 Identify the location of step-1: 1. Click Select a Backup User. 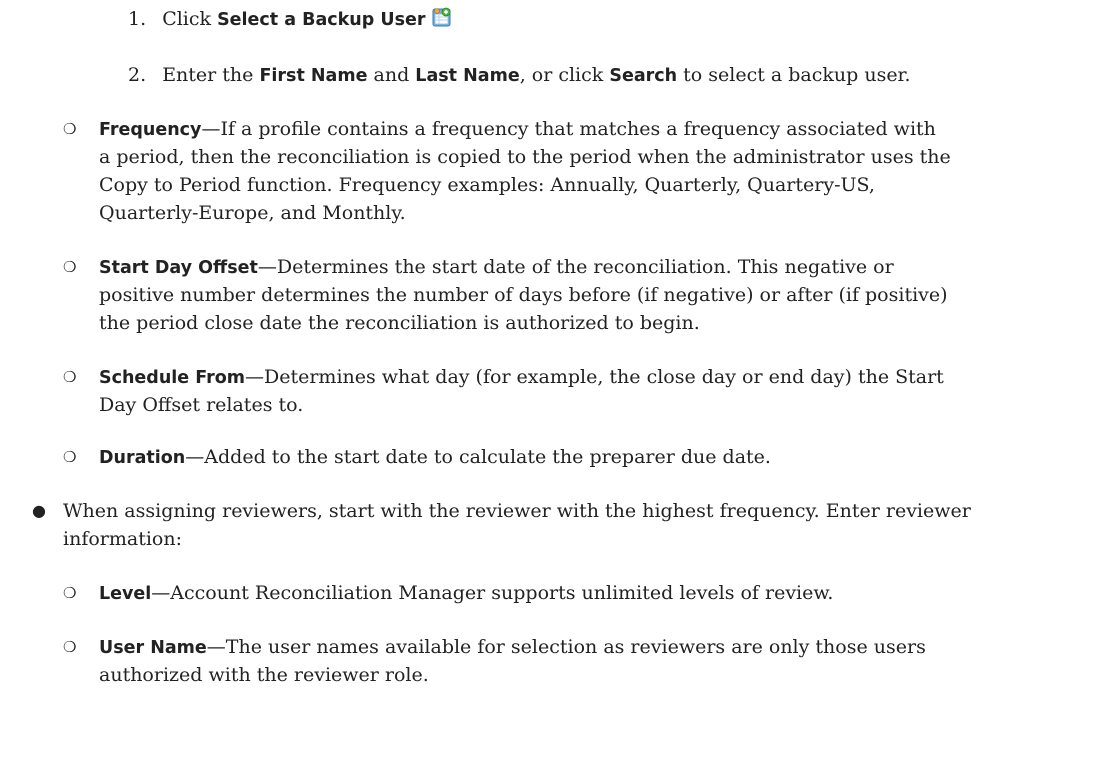
(290, 19).